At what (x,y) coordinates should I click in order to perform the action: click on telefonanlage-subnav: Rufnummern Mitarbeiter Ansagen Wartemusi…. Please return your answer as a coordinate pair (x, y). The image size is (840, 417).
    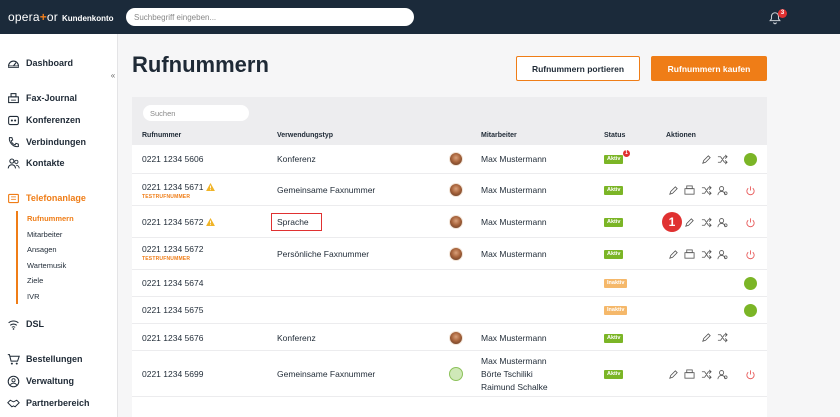
    Looking at the image, I should click on (61, 257).